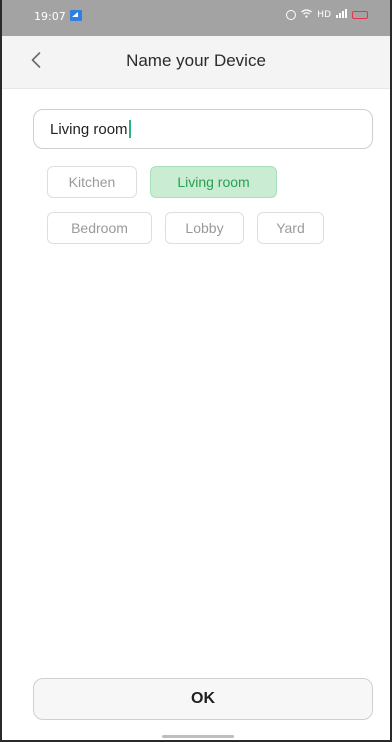 The image size is (392, 742). I want to click on chip-label: Kitchen, so click(92, 182).